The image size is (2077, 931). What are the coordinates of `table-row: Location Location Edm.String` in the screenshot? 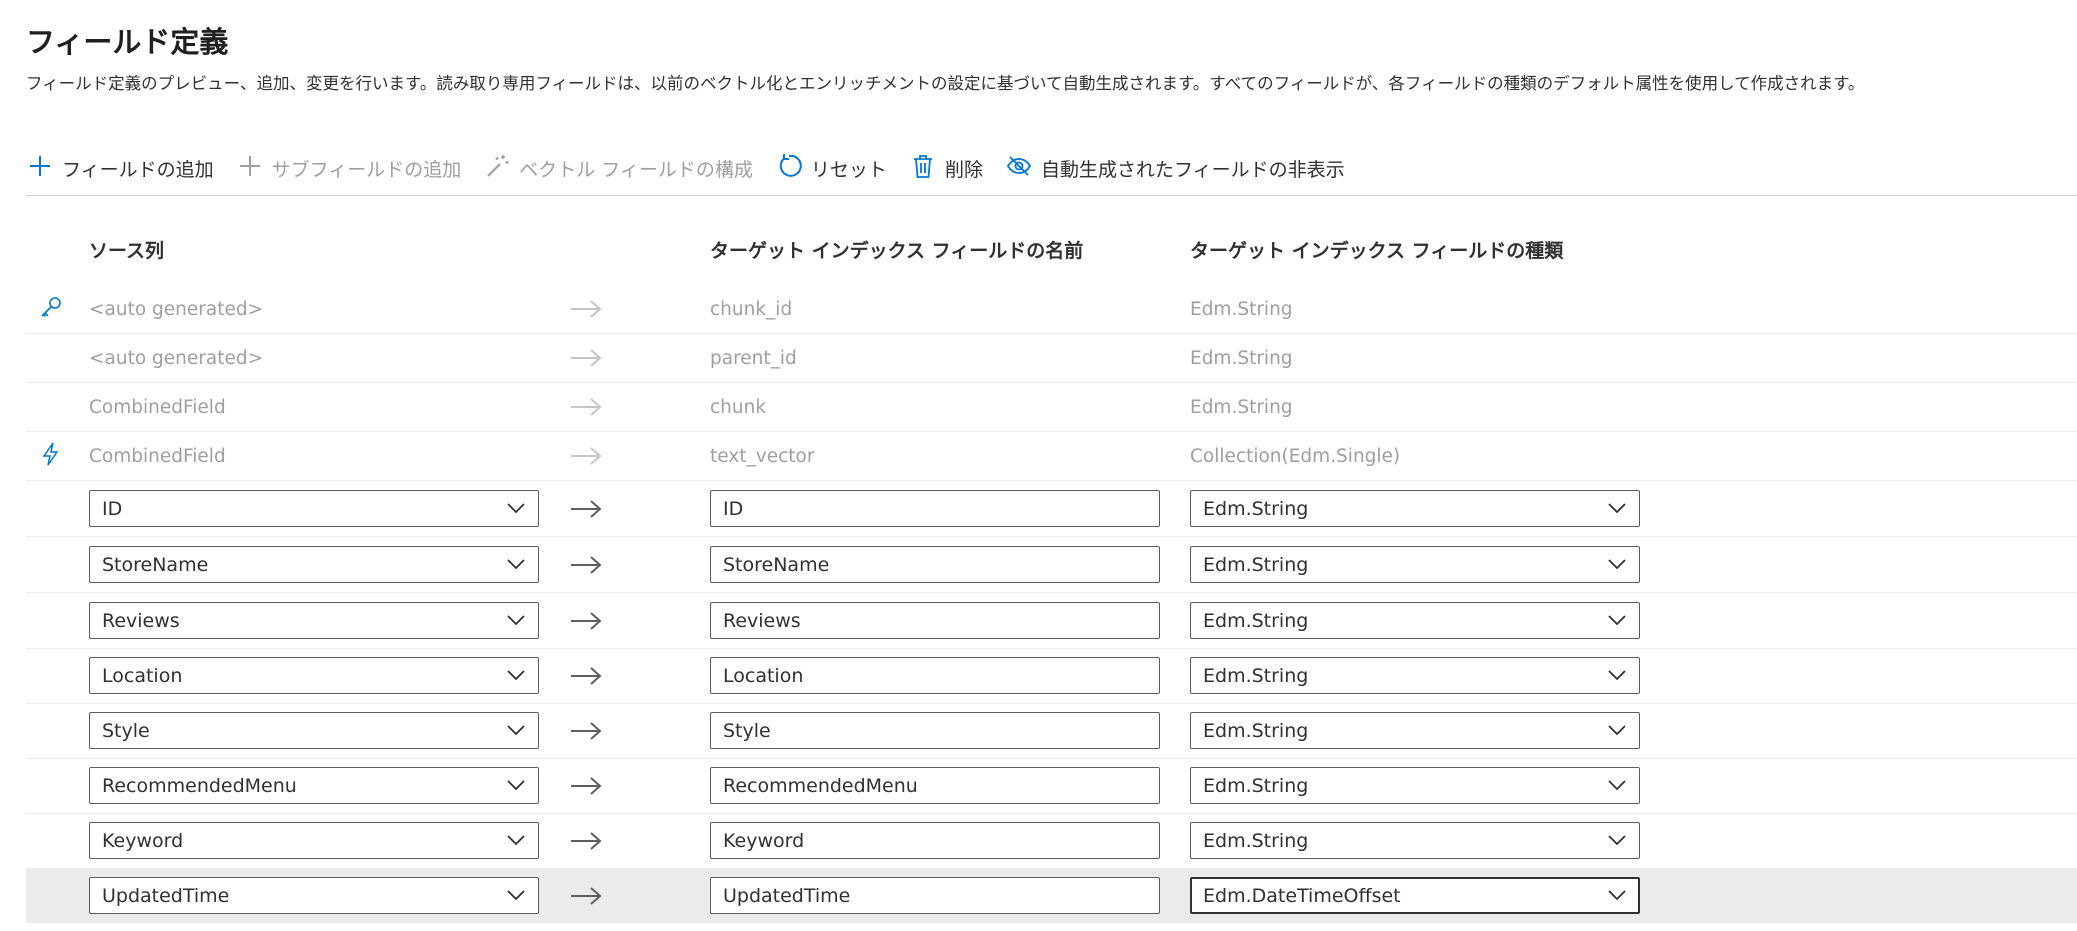 It's located at (1051, 676).